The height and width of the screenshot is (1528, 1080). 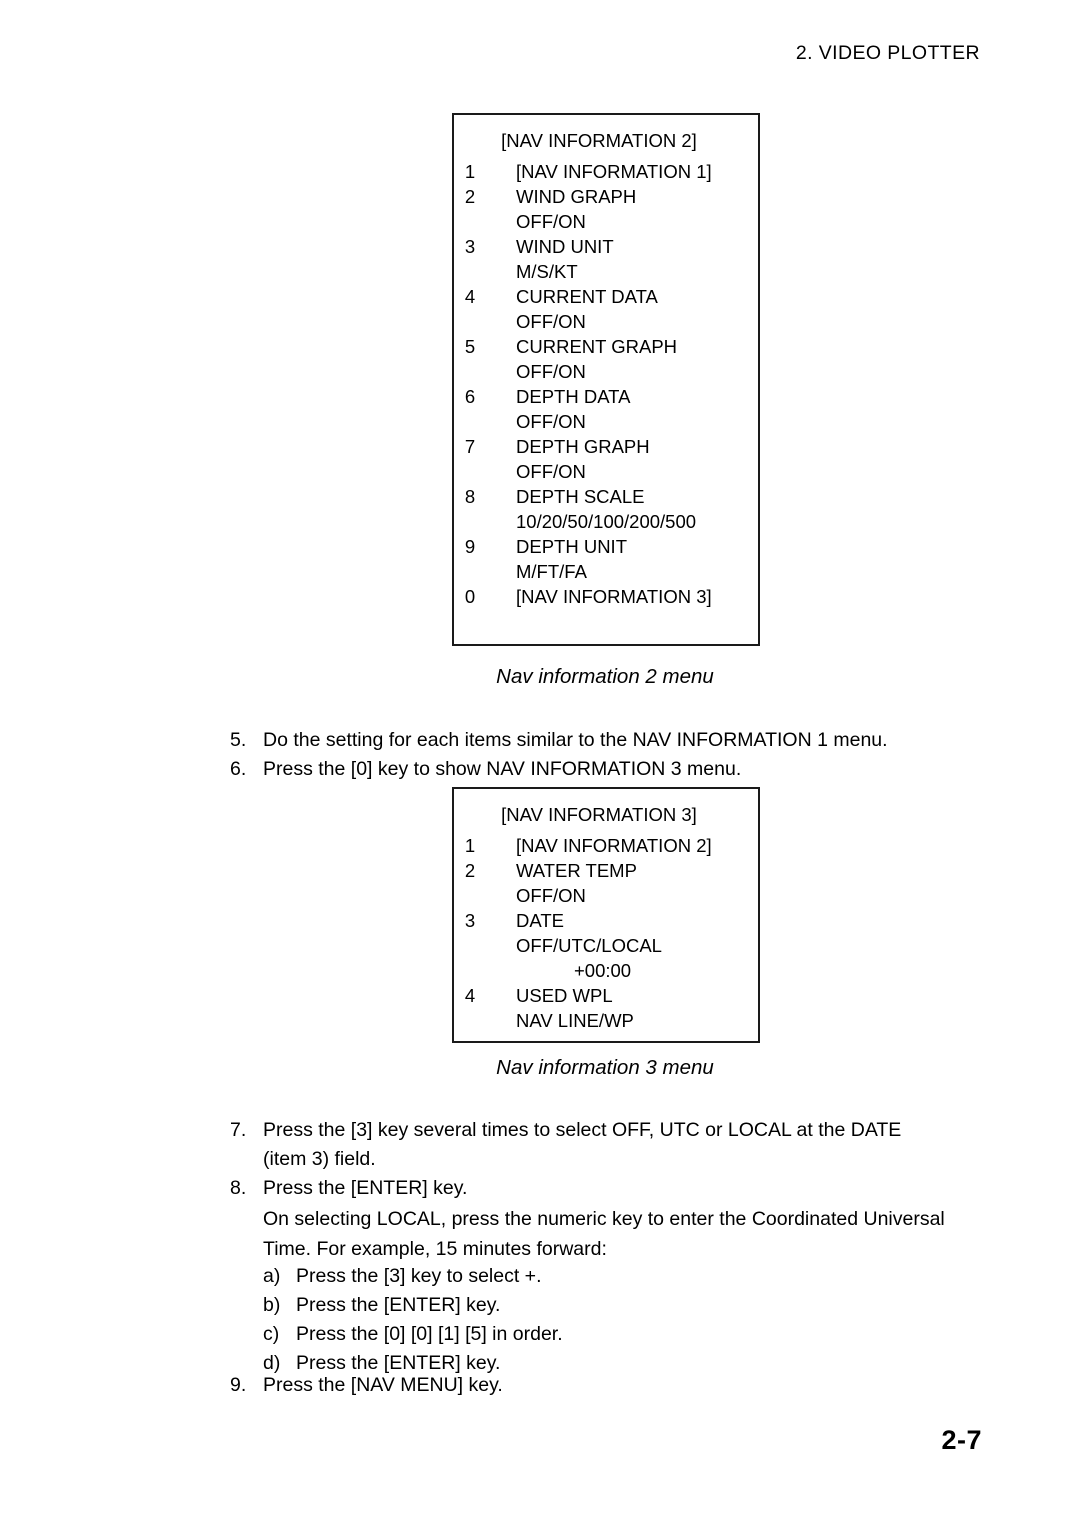 I want to click on menu-item-number: 9, so click(x=470, y=546).